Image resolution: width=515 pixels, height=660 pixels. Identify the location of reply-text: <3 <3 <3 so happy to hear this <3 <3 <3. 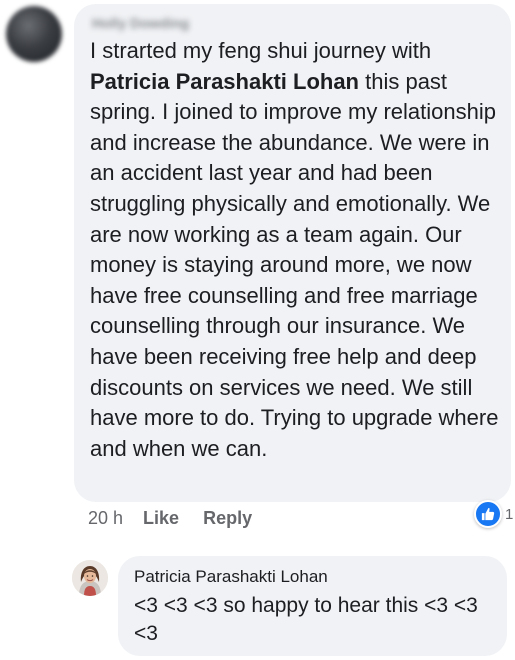
(306, 619).